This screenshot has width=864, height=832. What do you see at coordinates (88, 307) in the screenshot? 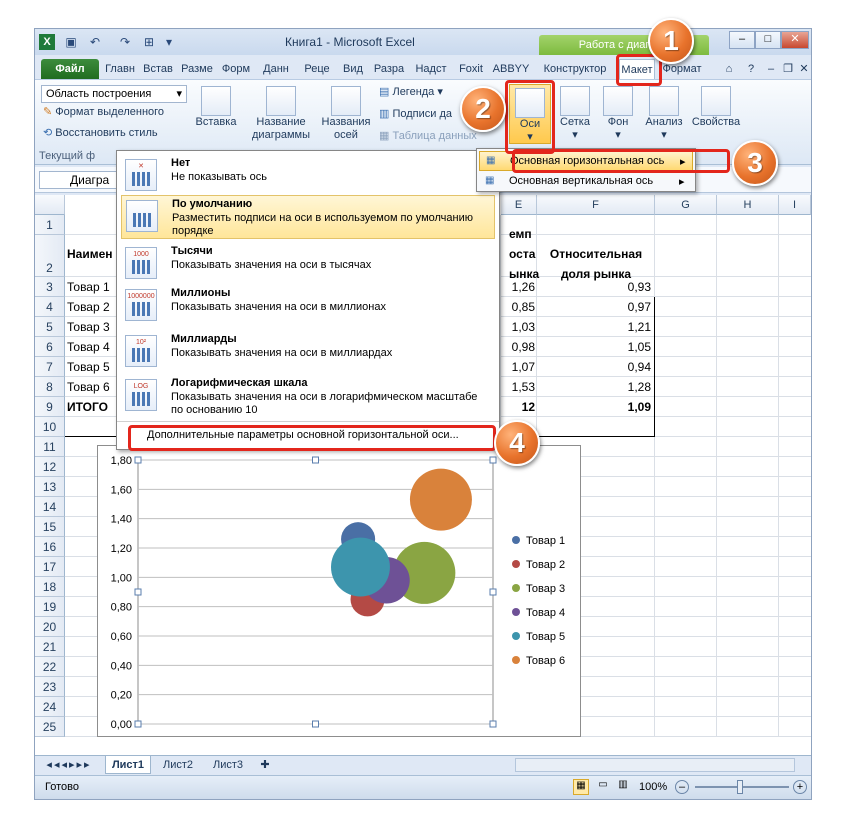
I see `table-cell-name: Товар 2` at bounding box center [88, 307].